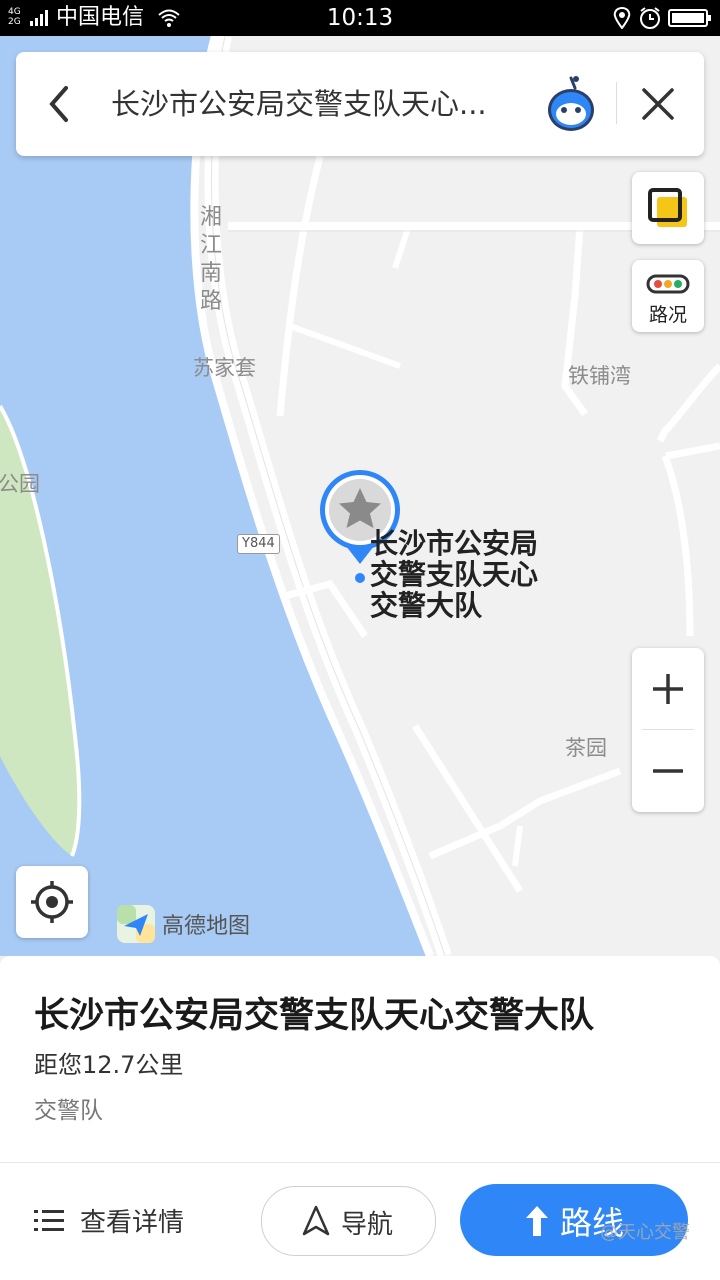 The height and width of the screenshot is (1280, 720). I want to click on status-bar: 4G 2G 中国电信 10:13, so click(360, 18).